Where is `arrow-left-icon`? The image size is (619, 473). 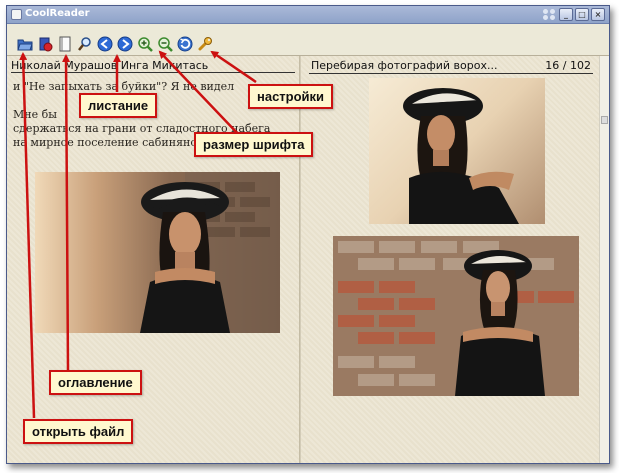 arrow-left-icon is located at coordinates (105, 44).